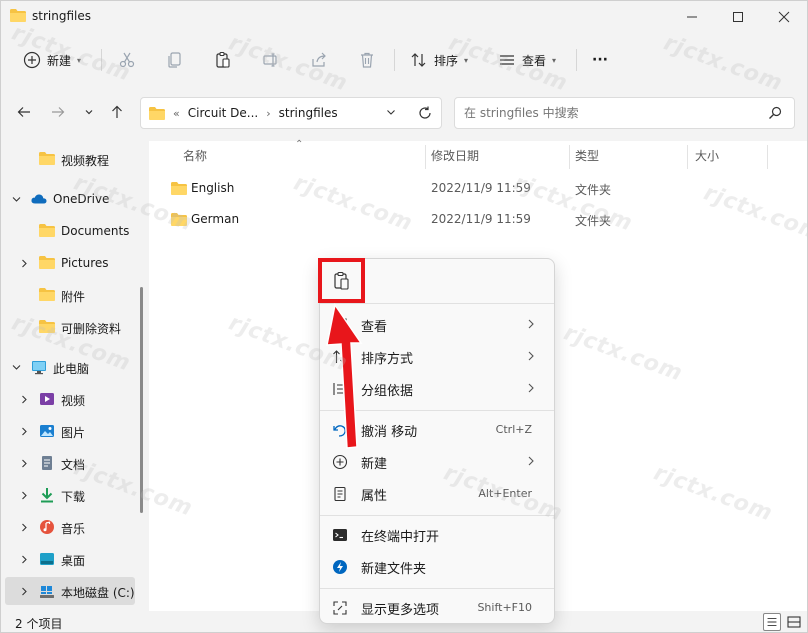 The height and width of the screenshot is (633, 808). What do you see at coordinates (71, 399) in the screenshot?
I see `nav-item-videos: 视频` at bounding box center [71, 399].